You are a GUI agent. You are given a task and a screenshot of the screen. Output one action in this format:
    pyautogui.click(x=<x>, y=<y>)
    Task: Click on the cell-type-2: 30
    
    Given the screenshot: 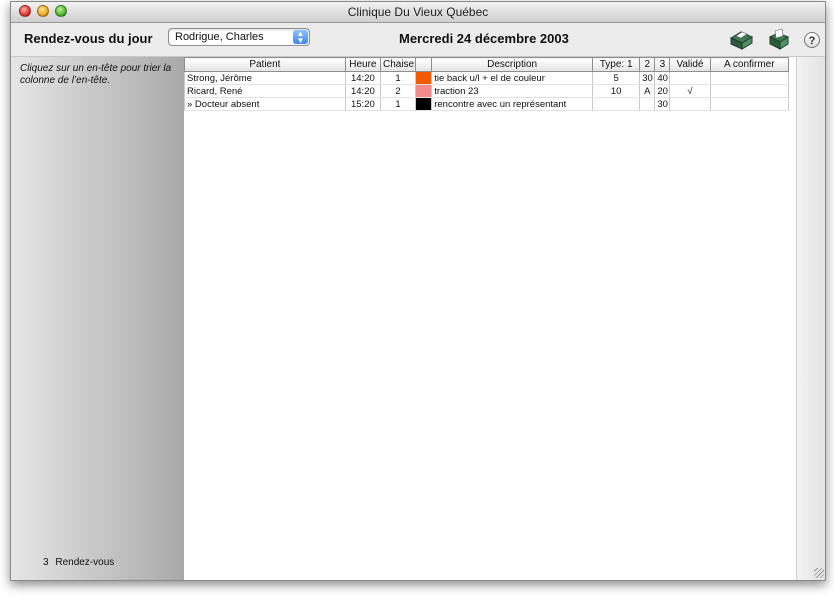 What is the action you would take?
    pyautogui.click(x=647, y=78)
    